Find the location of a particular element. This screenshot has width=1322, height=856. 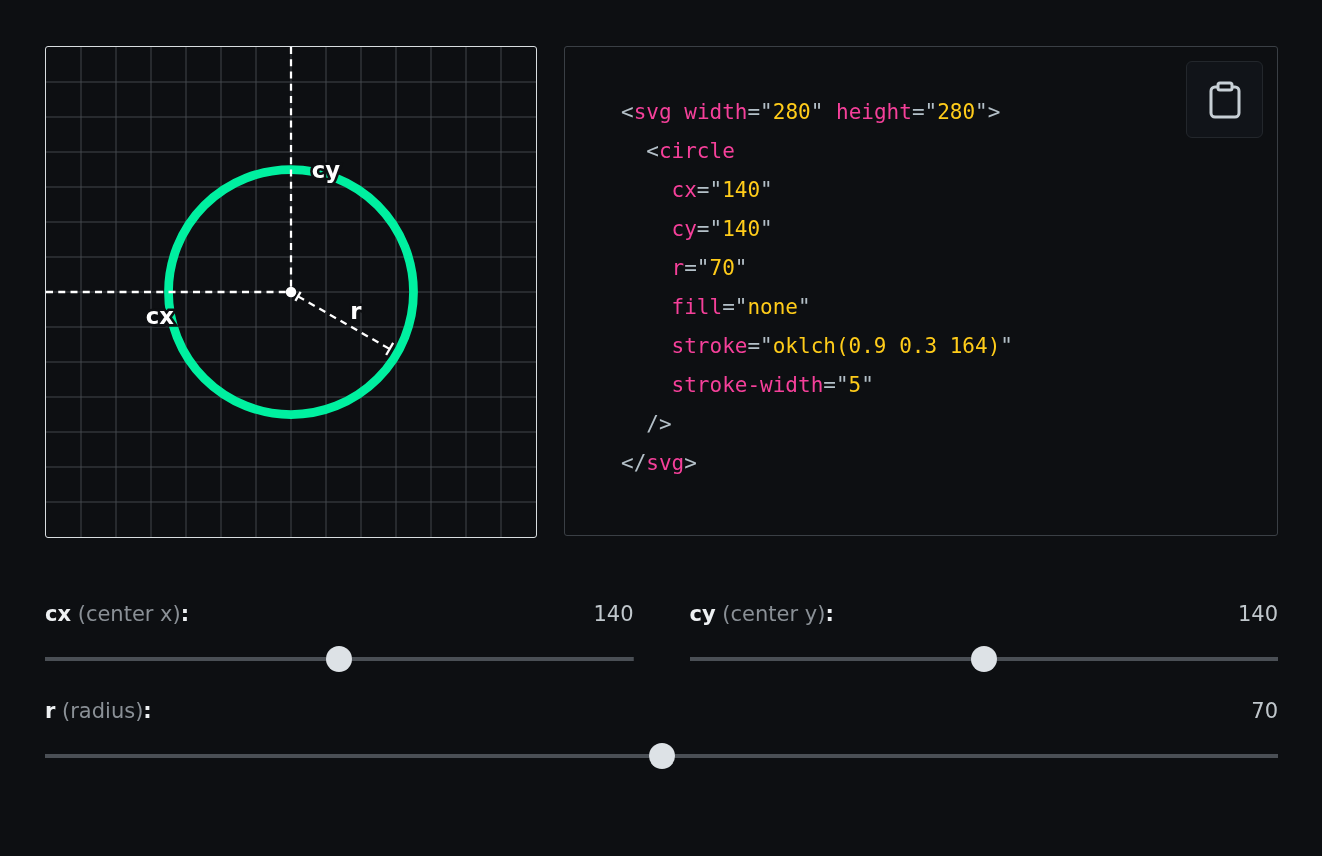

copy-button is located at coordinates (1224, 99).